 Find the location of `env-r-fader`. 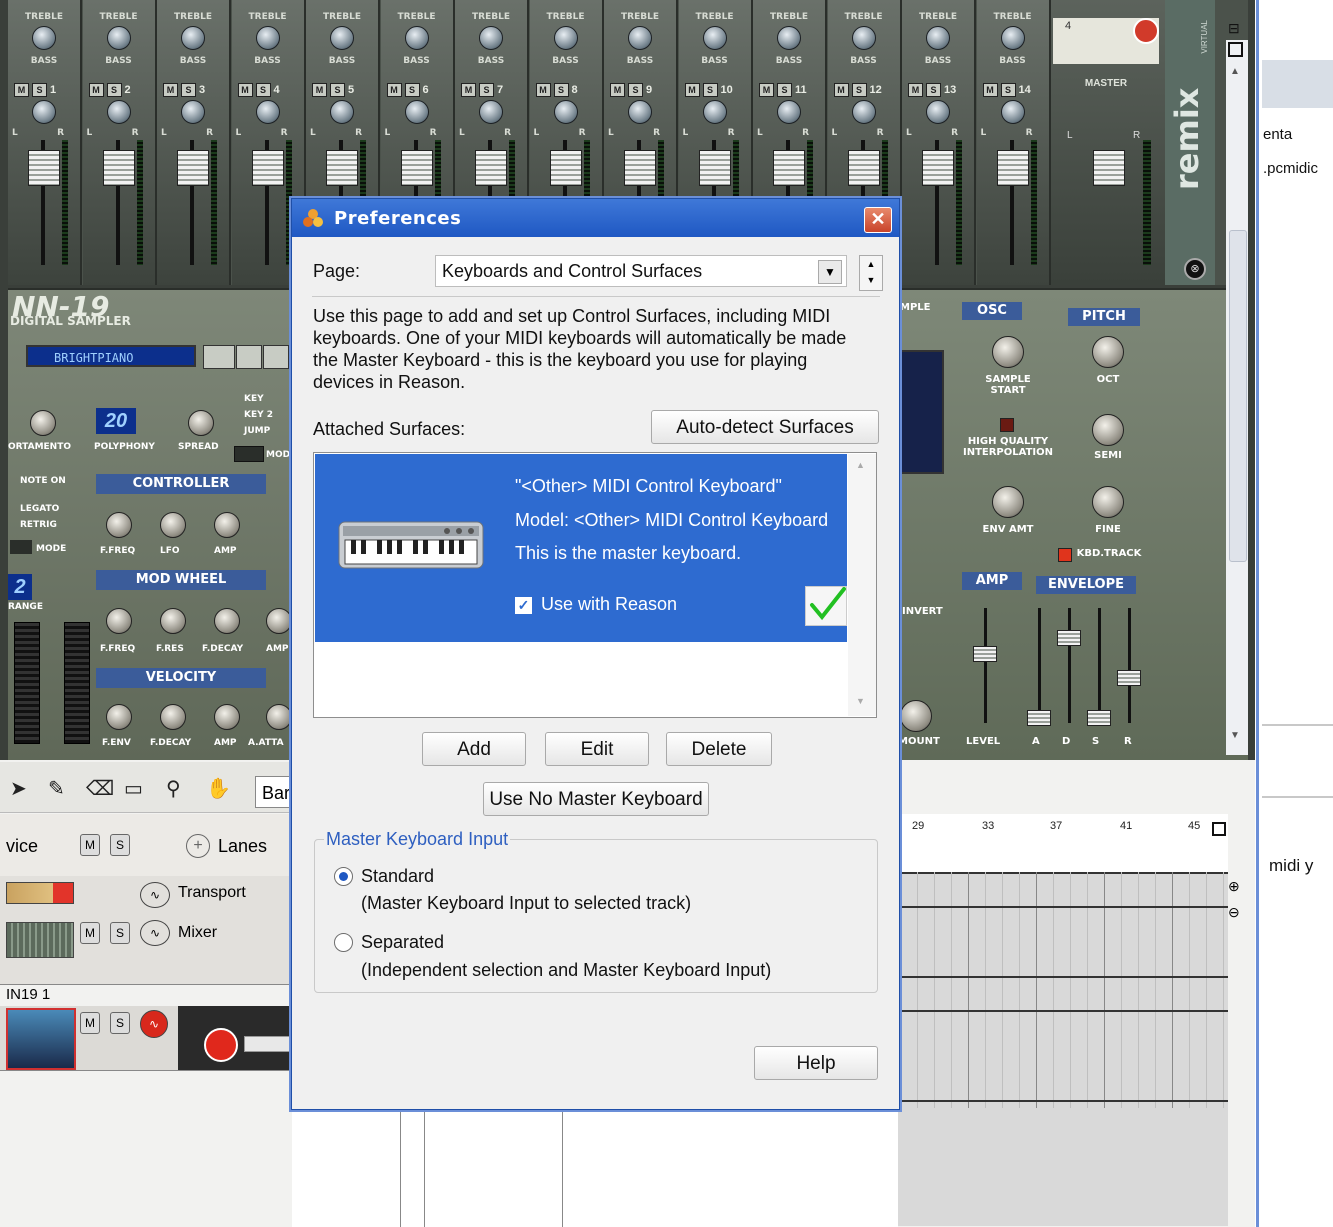

env-r-fader is located at coordinates (1129, 678).